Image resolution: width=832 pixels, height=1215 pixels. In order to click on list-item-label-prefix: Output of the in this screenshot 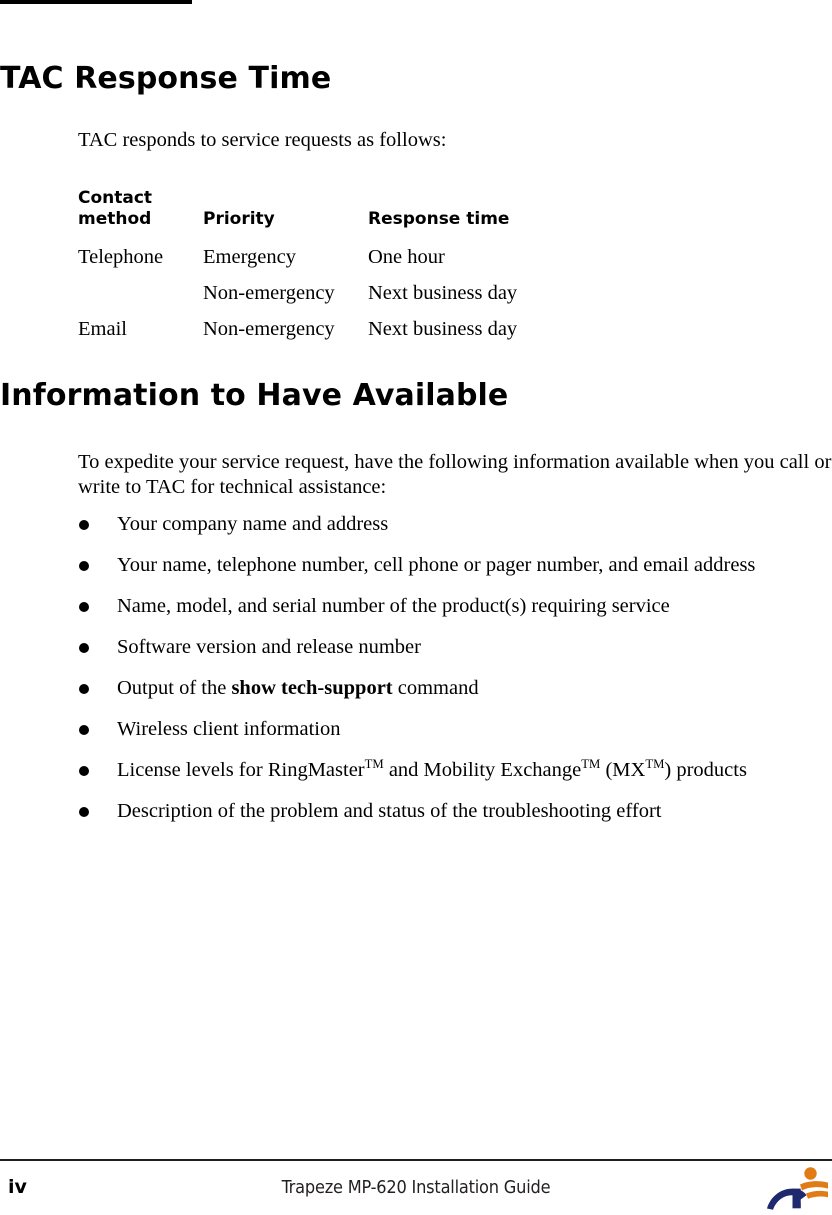, I will do `click(174, 688)`.